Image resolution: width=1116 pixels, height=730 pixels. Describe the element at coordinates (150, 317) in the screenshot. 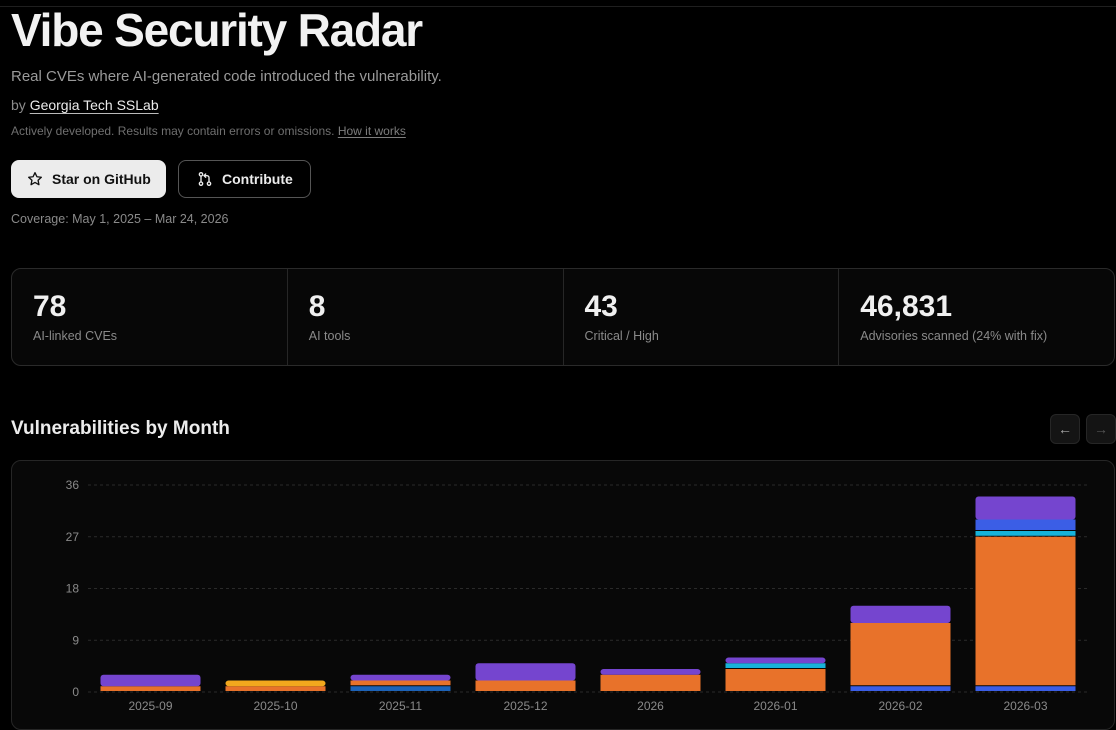

I see `stat-ai-linked-cves: 78 AI-linked CVEs` at that location.